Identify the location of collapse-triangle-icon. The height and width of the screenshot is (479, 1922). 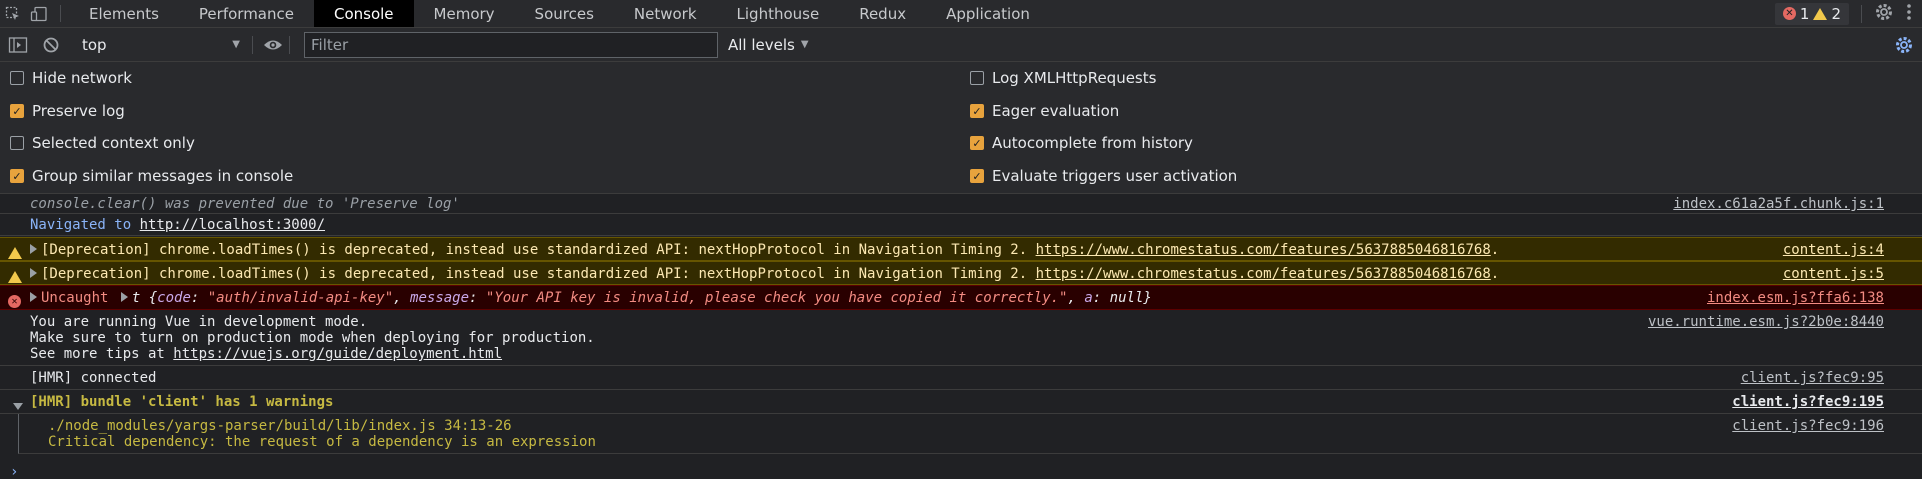
(18, 406).